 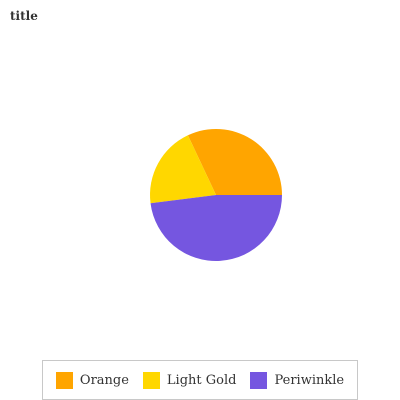 I want to click on legend-label-periwinkle: Periwinkle, so click(x=309, y=380).